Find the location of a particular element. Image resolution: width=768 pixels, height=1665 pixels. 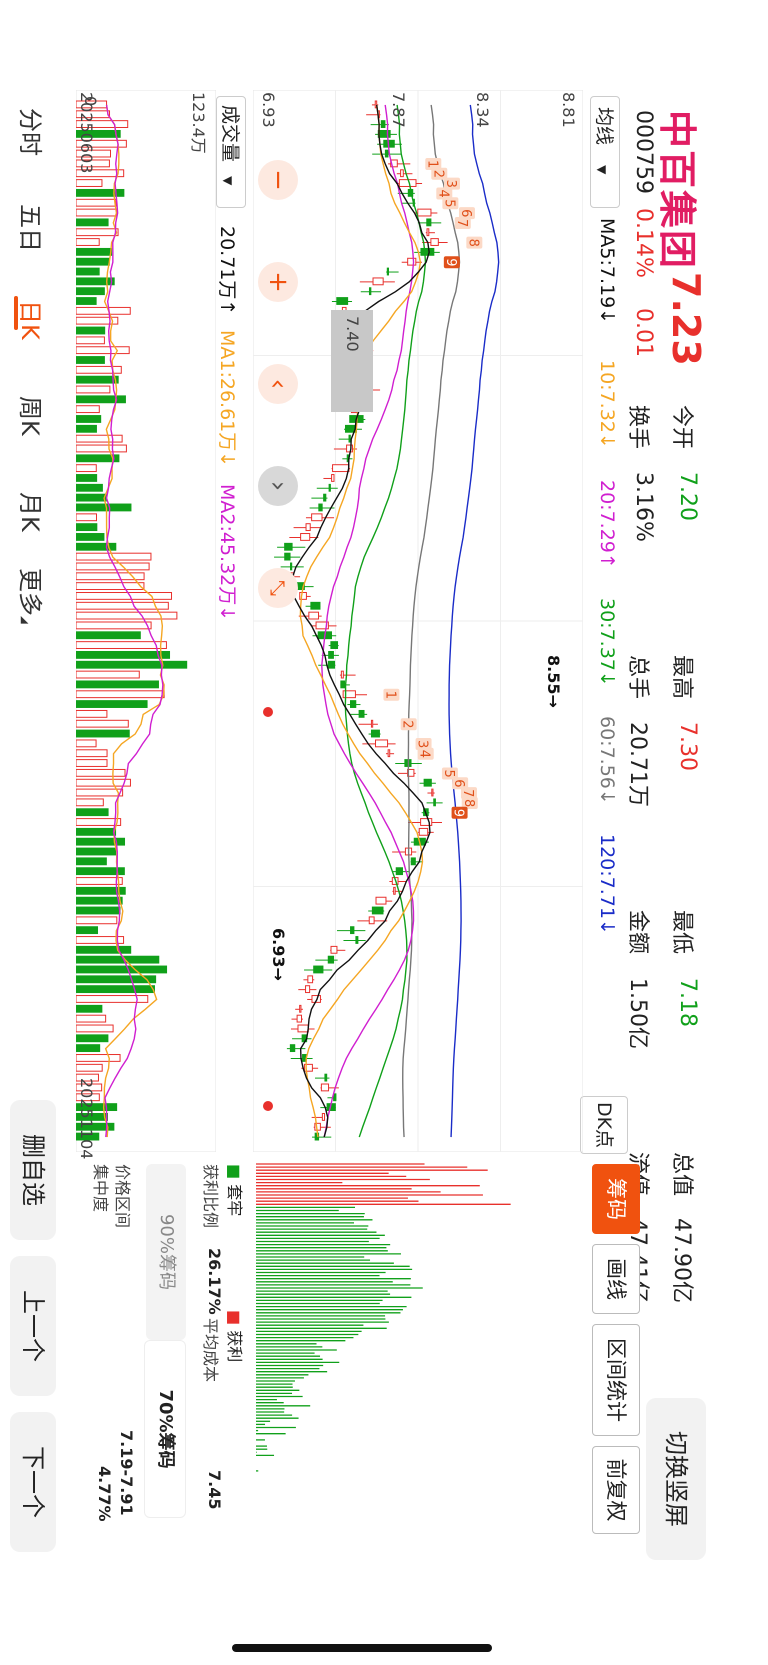

avg-cost-label: 平均成本 is located at coordinates (210, 1350).